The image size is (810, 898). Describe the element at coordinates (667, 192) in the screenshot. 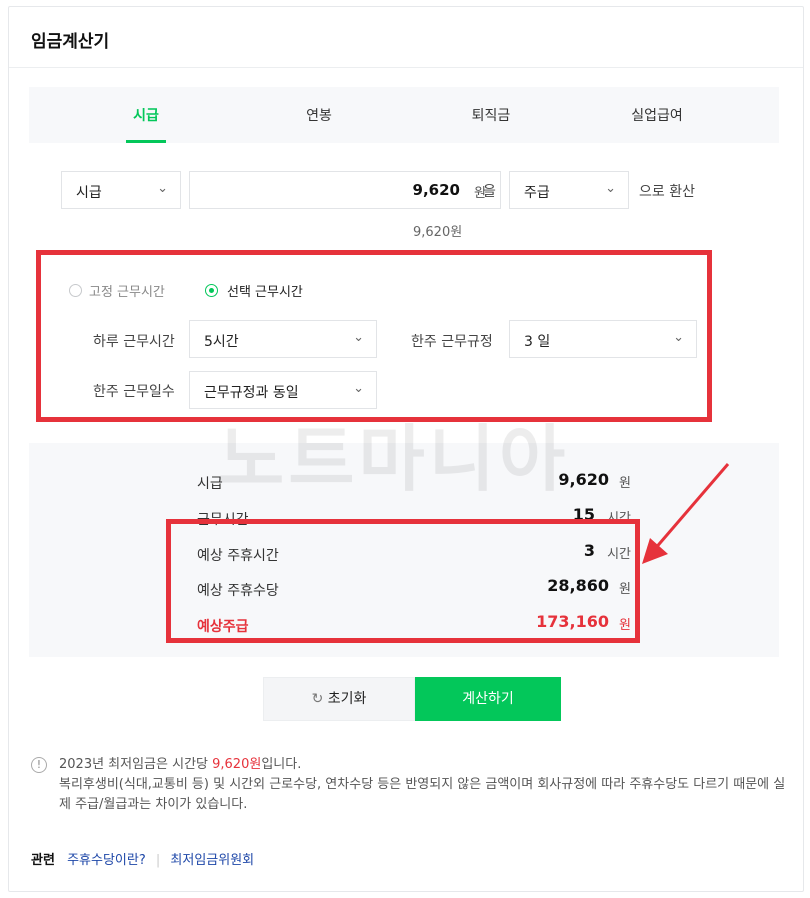

I see `convert-suffix-label: 으로 환산` at that location.